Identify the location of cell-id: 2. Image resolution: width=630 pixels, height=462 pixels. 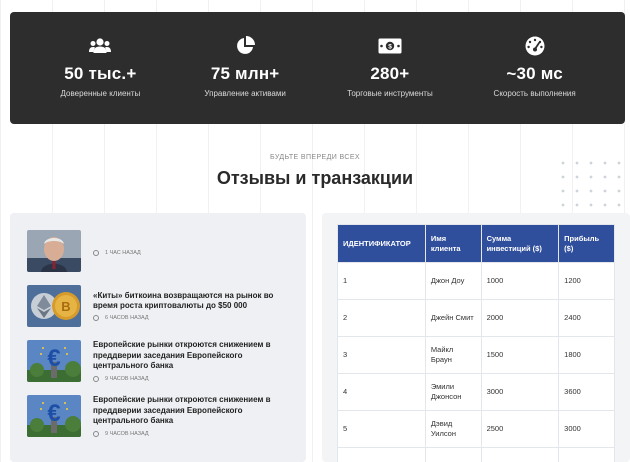
(381, 318).